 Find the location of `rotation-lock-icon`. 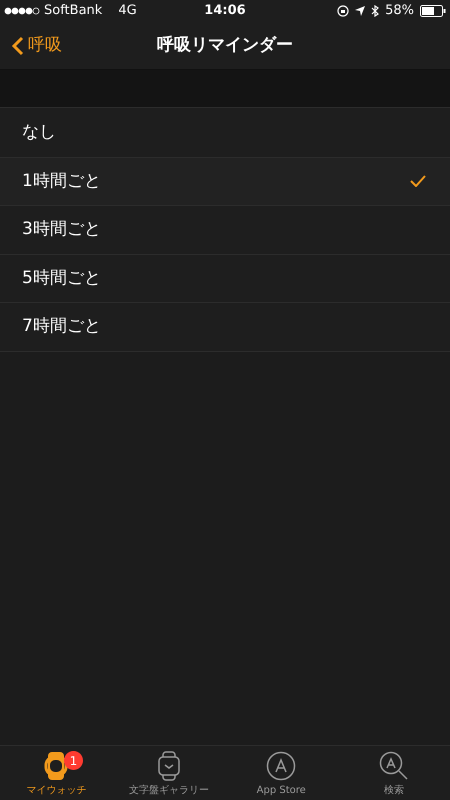

rotation-lock-icon is located at coordinates (343, 11).